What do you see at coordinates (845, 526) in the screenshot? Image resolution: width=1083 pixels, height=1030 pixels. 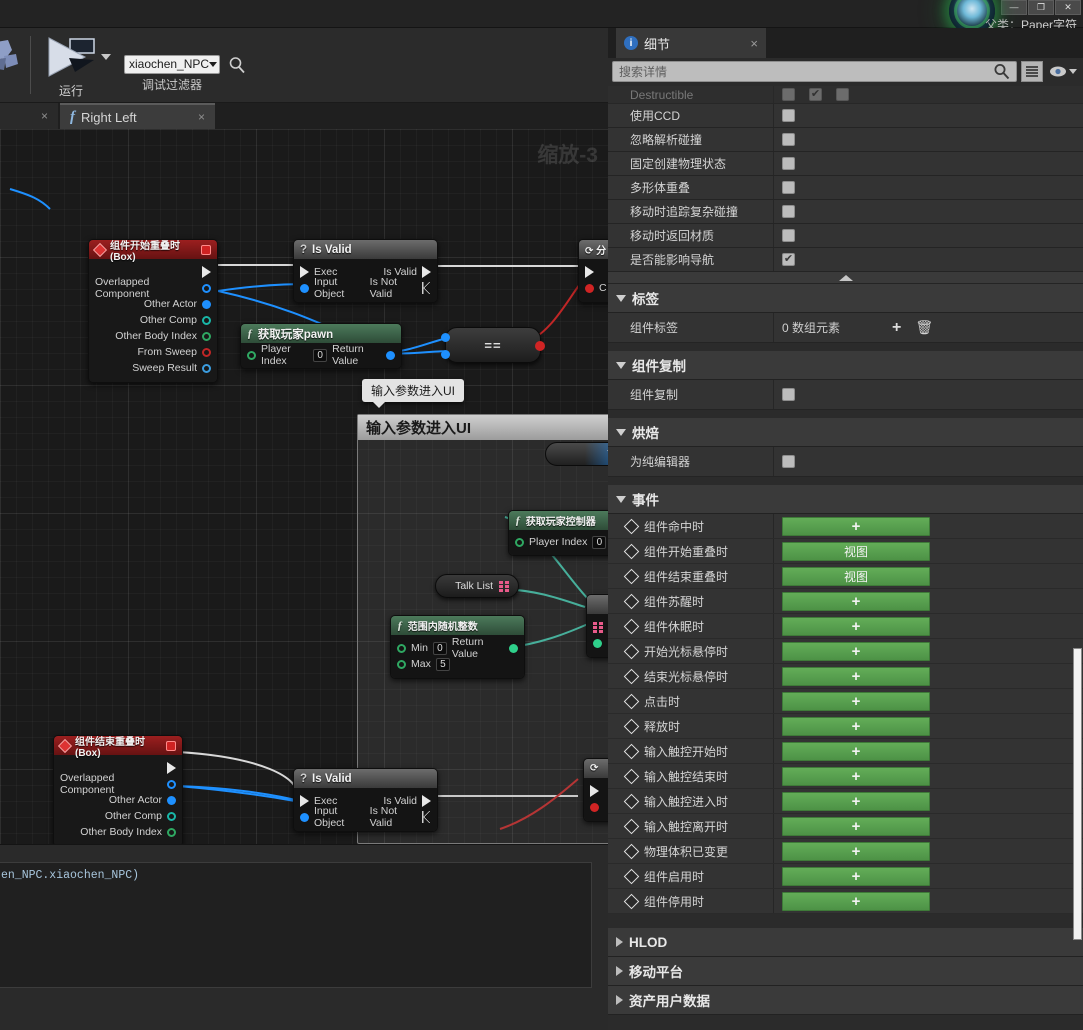 I see `event-row: 组件命中时 +` at bounding box center [845, 526].